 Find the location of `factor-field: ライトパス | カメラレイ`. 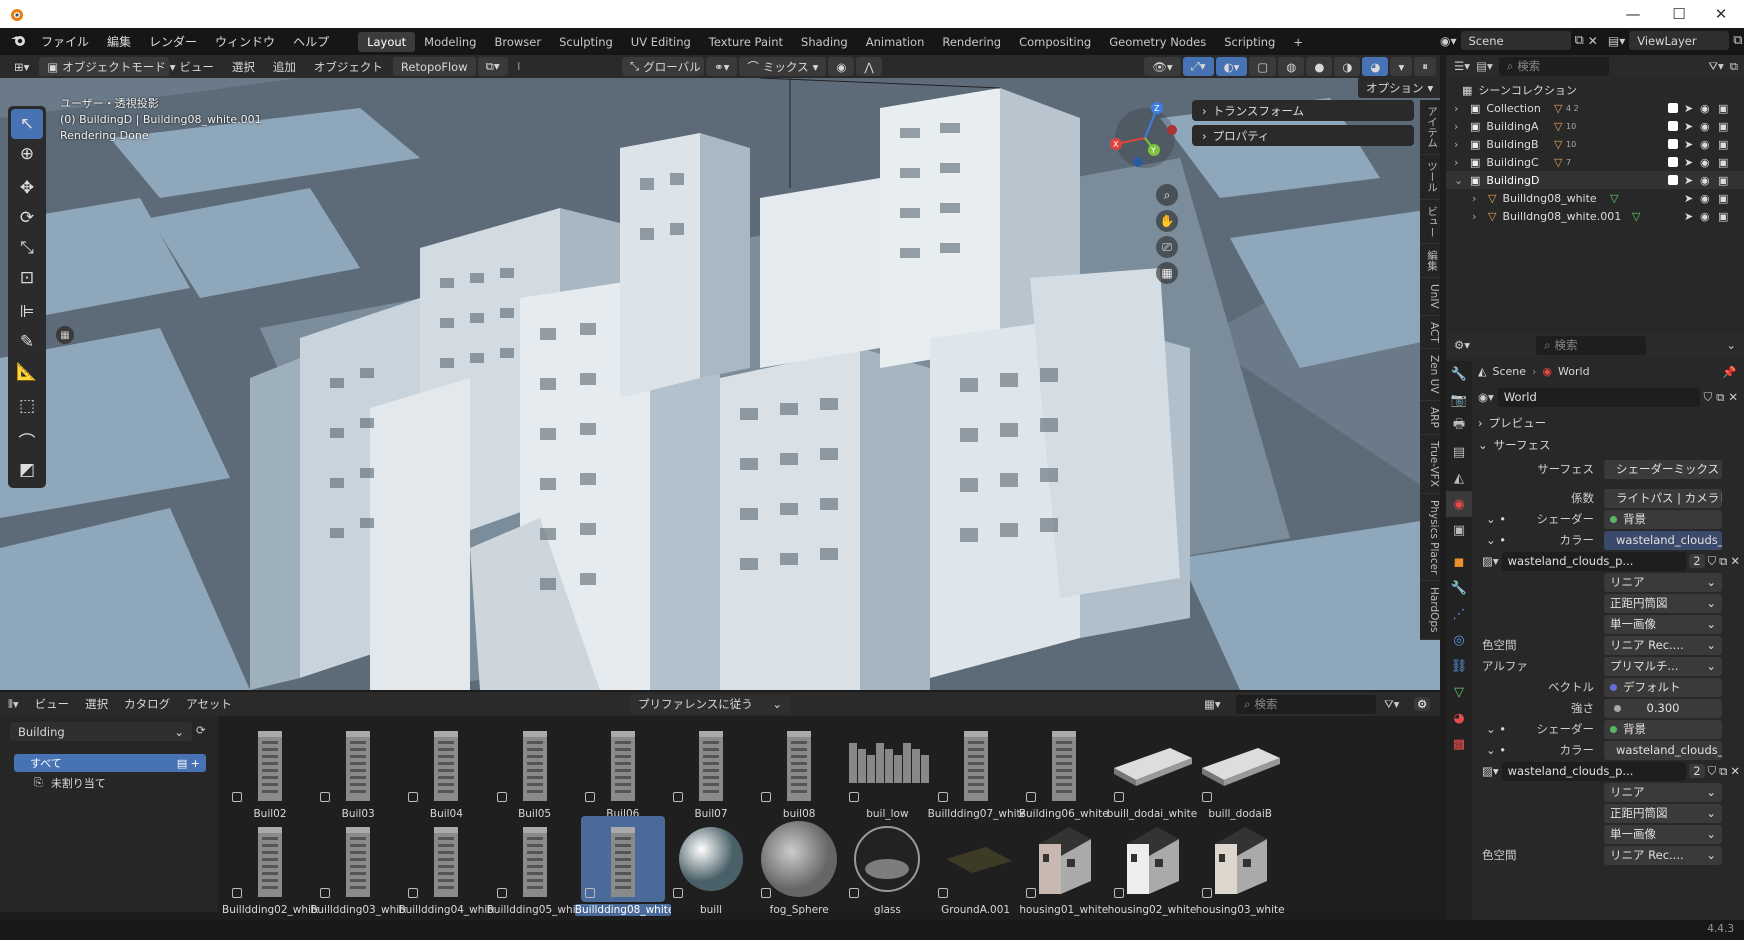

factor-field: ライトパス | カメラレイ is located at coordinates (1663, 498).